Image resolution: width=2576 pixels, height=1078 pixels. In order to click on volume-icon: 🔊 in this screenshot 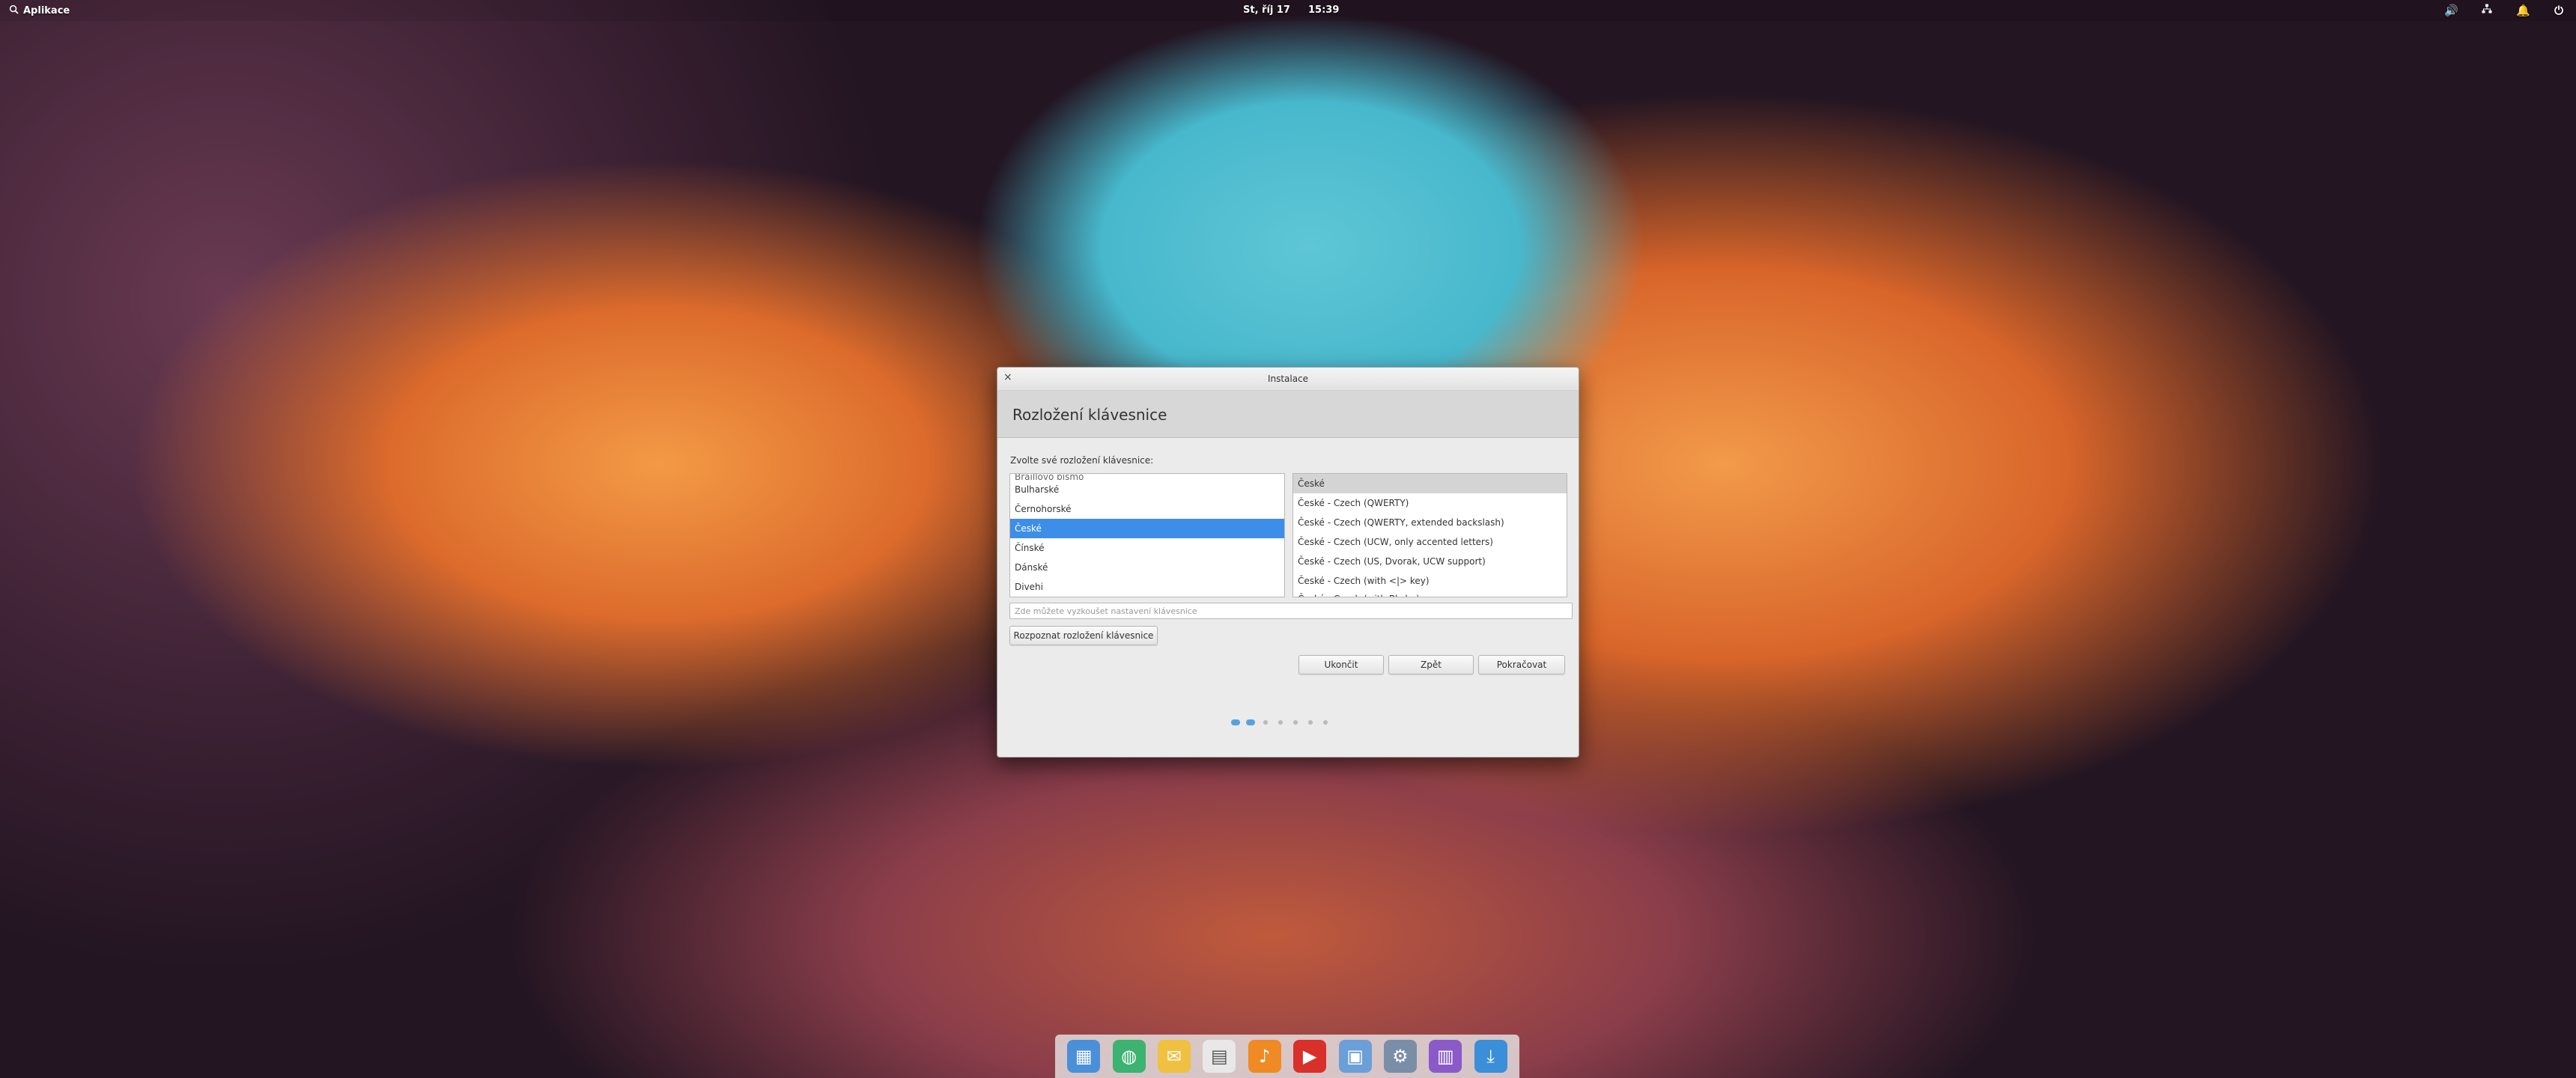, I will do `click(2451, 10)`.